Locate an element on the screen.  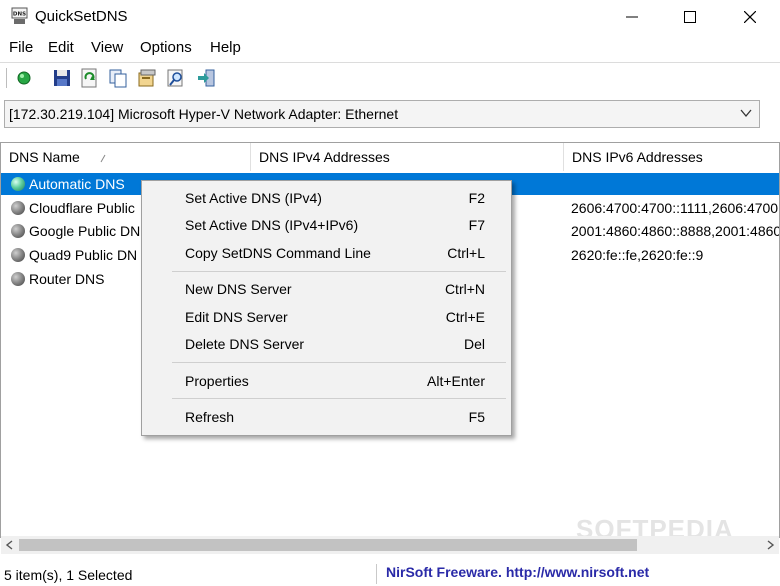
save-icon is located at coordinates (62, 78).